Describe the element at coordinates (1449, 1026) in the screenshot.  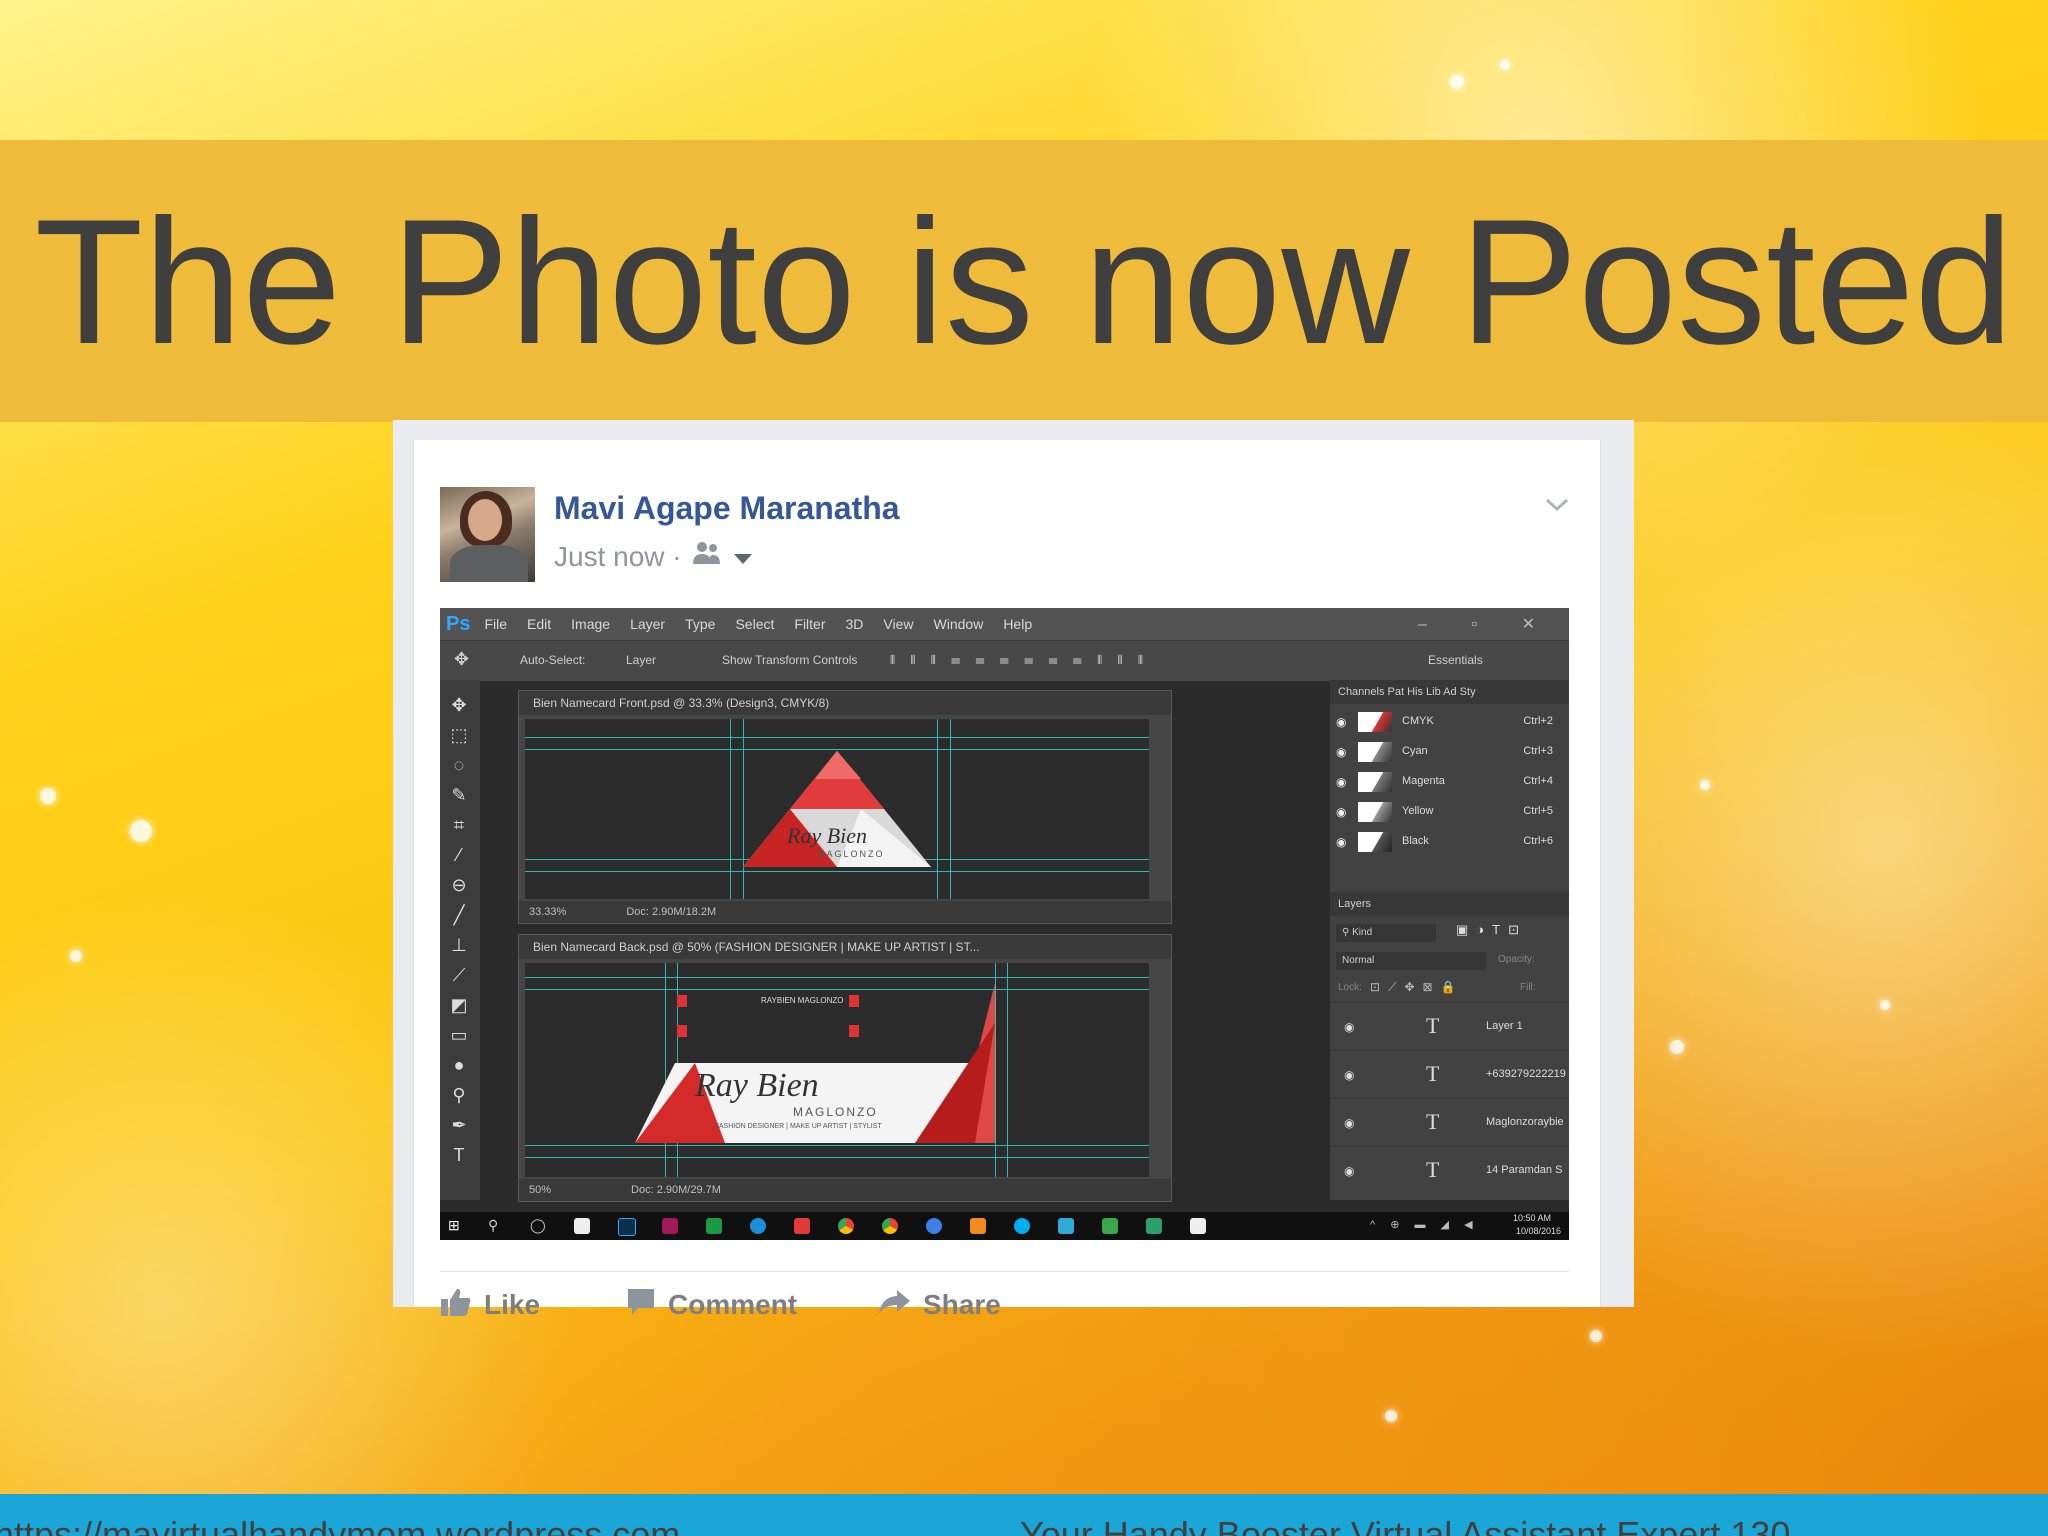
I see `layer-row: ◉ T Layer 1` at that location.